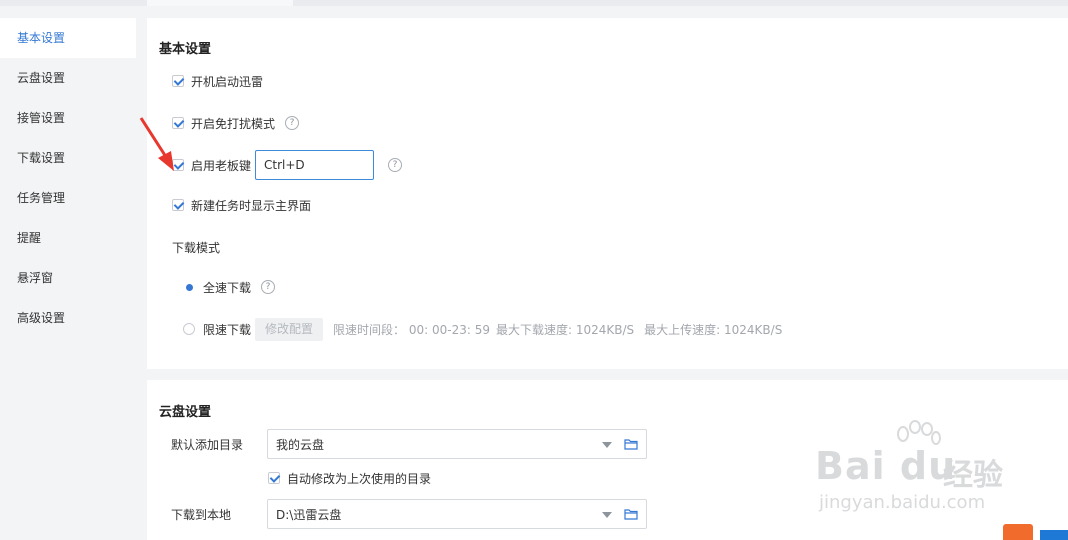 The image size is (1068, 540). What do you see at coordinates (220, 3) in the screenshot?
I see `active-tab-indicator` at bounding box center [220, 3].